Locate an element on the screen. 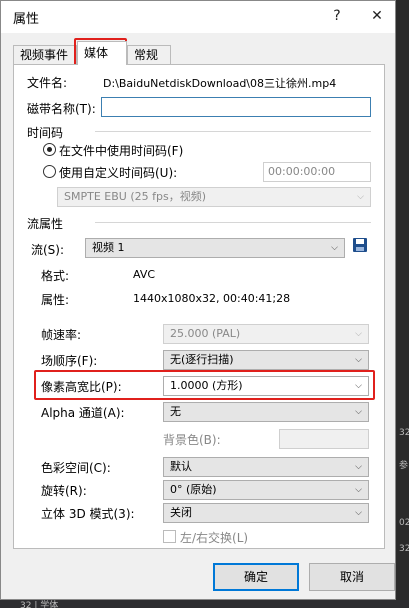  rotation-select: 0° (原始) ⌵ is located at coordinates (266, 490).